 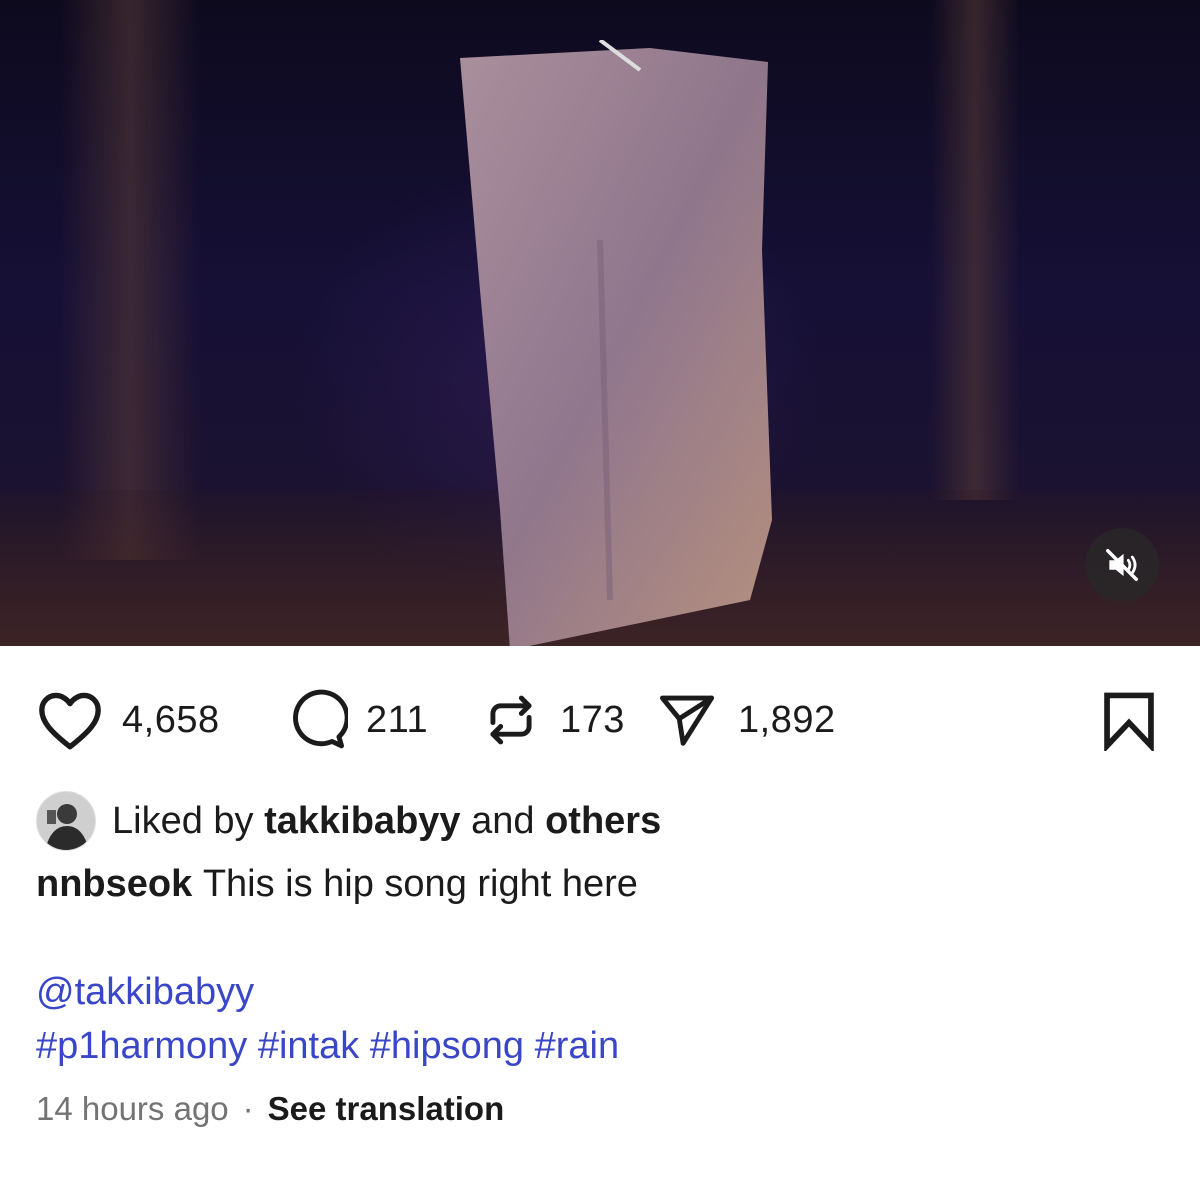 I want to click on hashtag-link: #p1harmony, so click(x=141, y=1046).